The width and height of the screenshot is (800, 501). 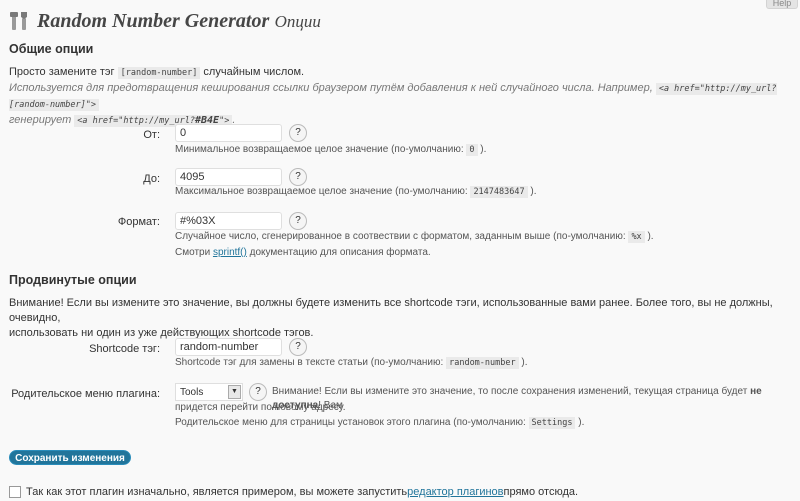 I want to click on general-options-heading: Общие опции, so click(x=51, y=49).